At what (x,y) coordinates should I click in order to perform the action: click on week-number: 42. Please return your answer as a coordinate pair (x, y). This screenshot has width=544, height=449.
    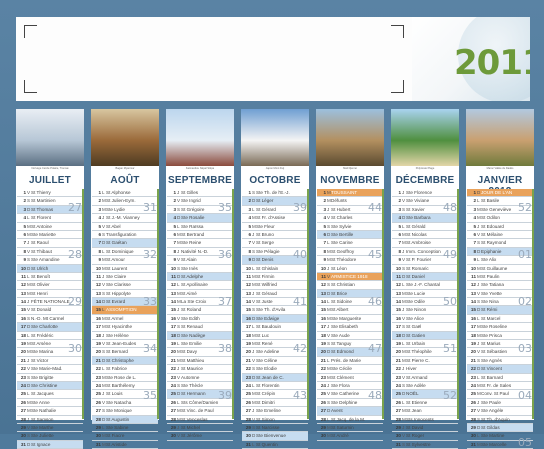
    Looking at the image, I should click on (300, 348).